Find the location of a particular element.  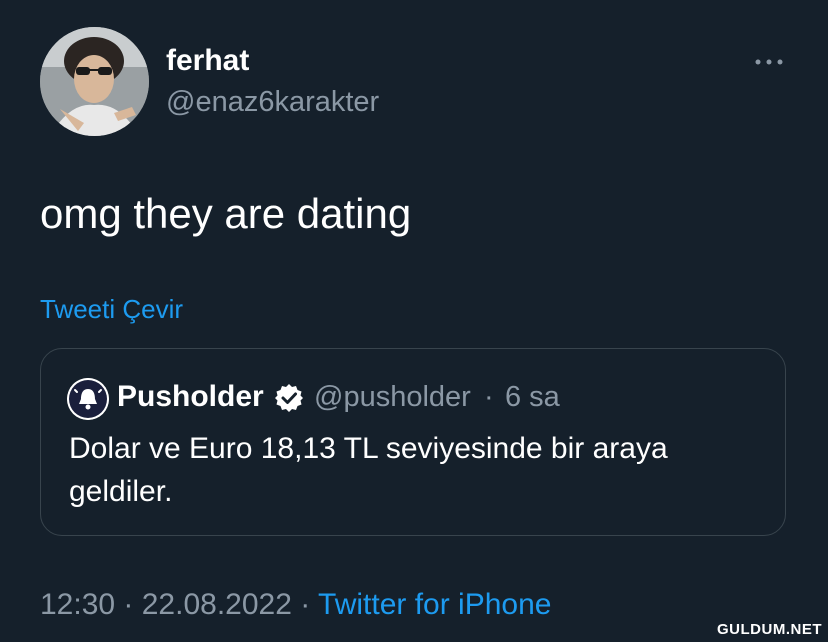

author-handle: @enaz6karakter is located at coordinates (272, 102).